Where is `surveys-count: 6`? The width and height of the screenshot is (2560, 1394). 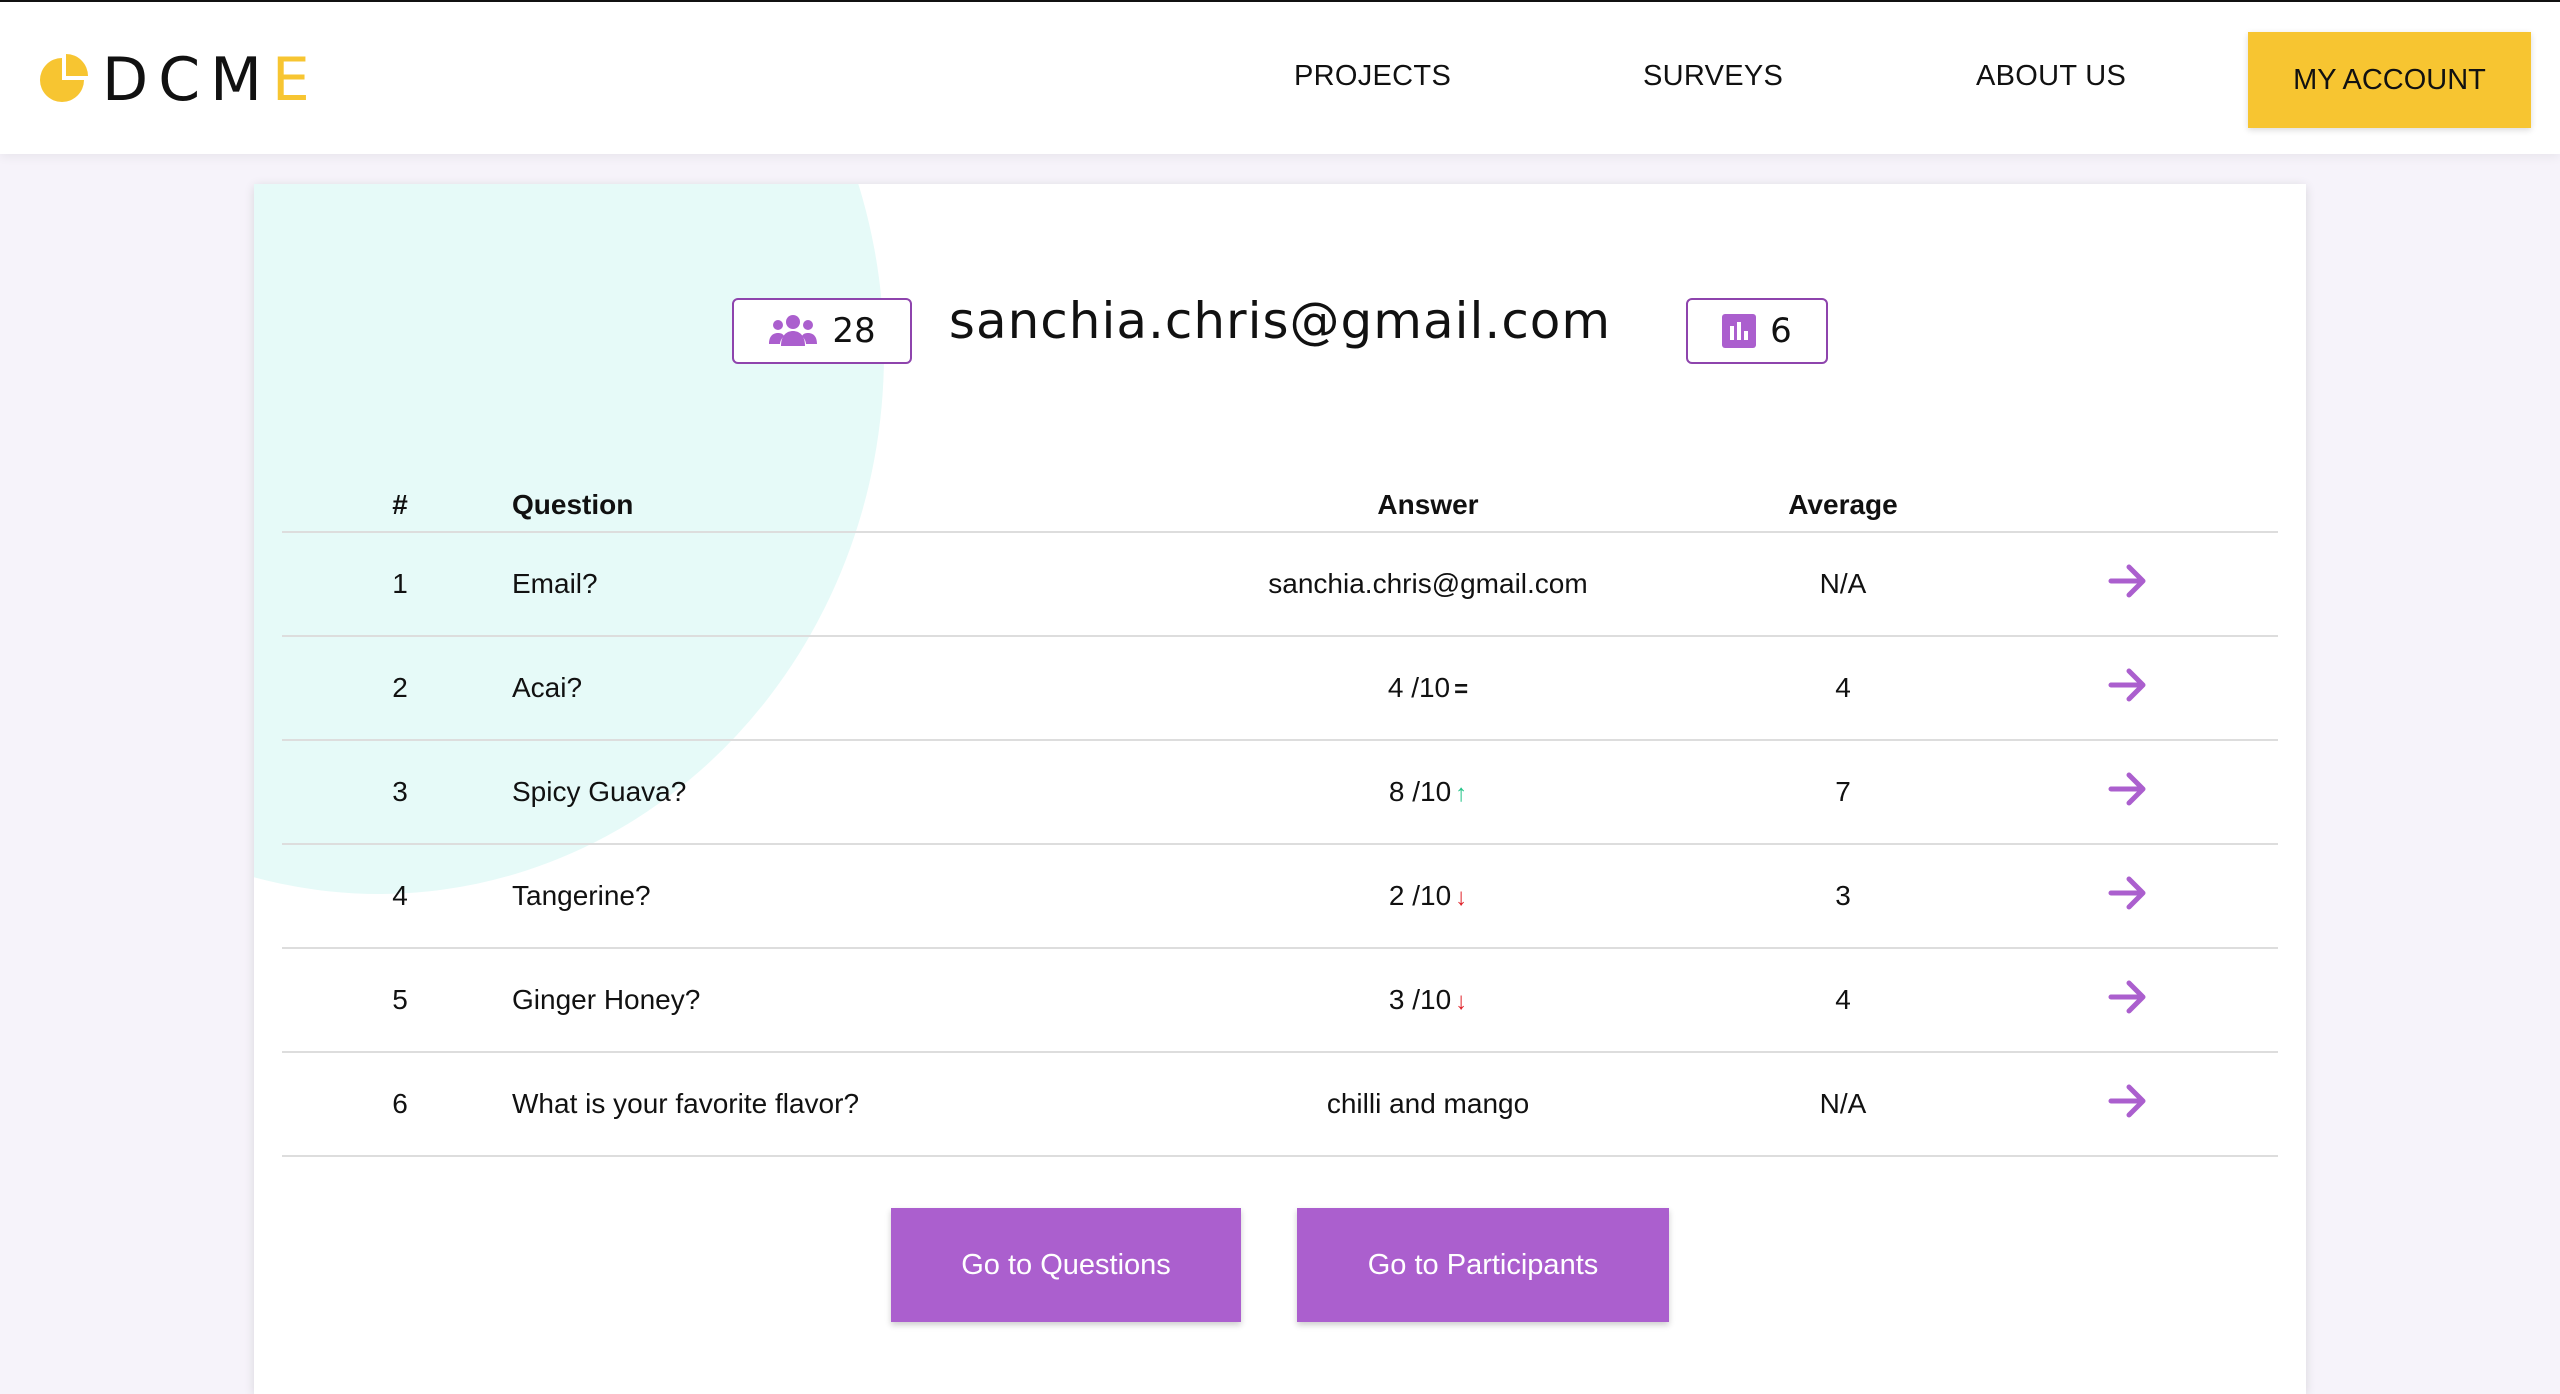
surveys-count: 6 is located at coordinates (1781, 331).